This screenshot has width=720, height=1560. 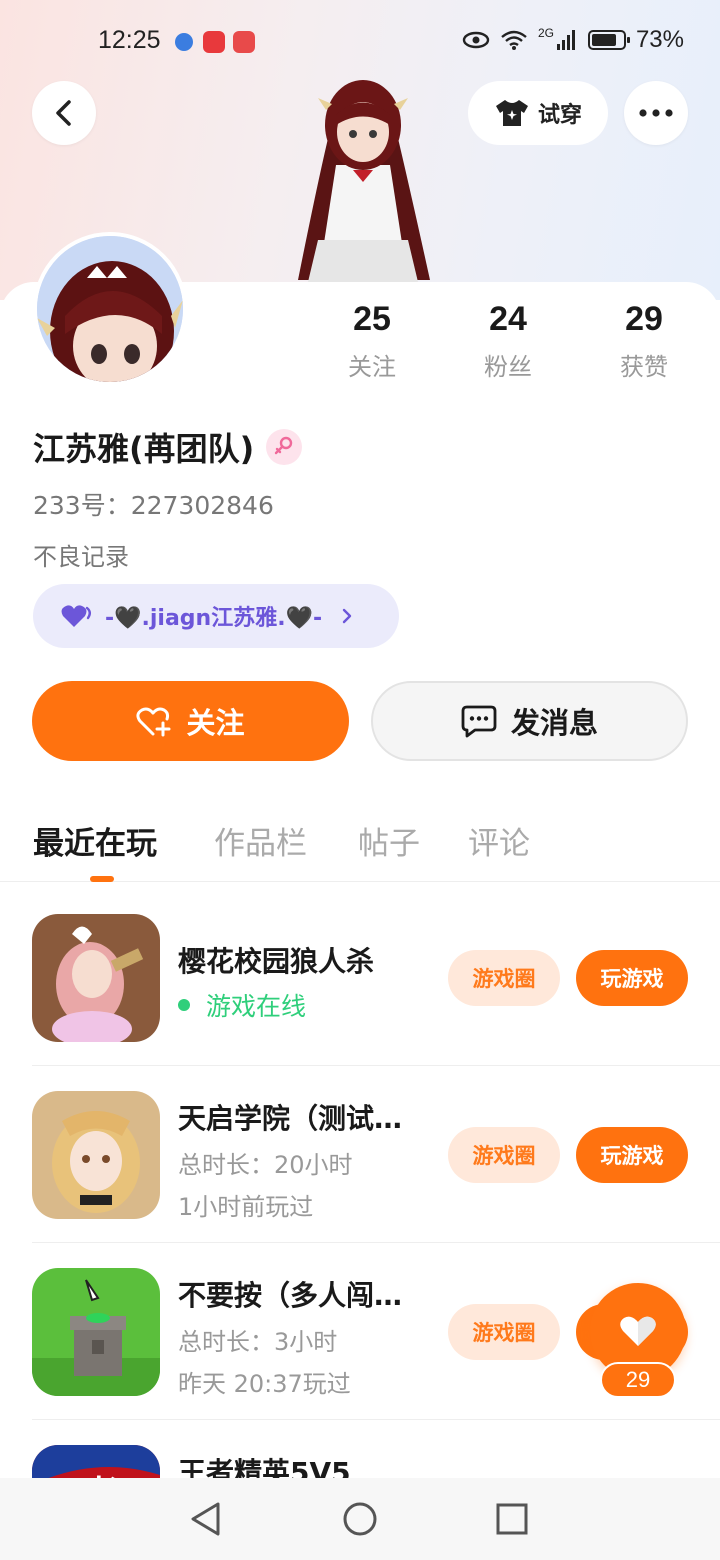 I want to click on status-indicators: 2G 73%, so click(x=573, y=40).